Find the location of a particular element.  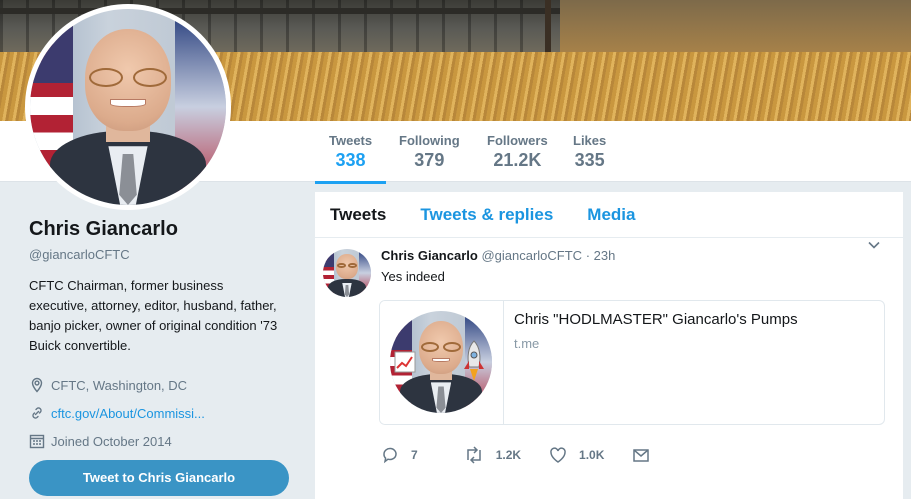

like-count: 1.0K is located at coordinates (592, 455).